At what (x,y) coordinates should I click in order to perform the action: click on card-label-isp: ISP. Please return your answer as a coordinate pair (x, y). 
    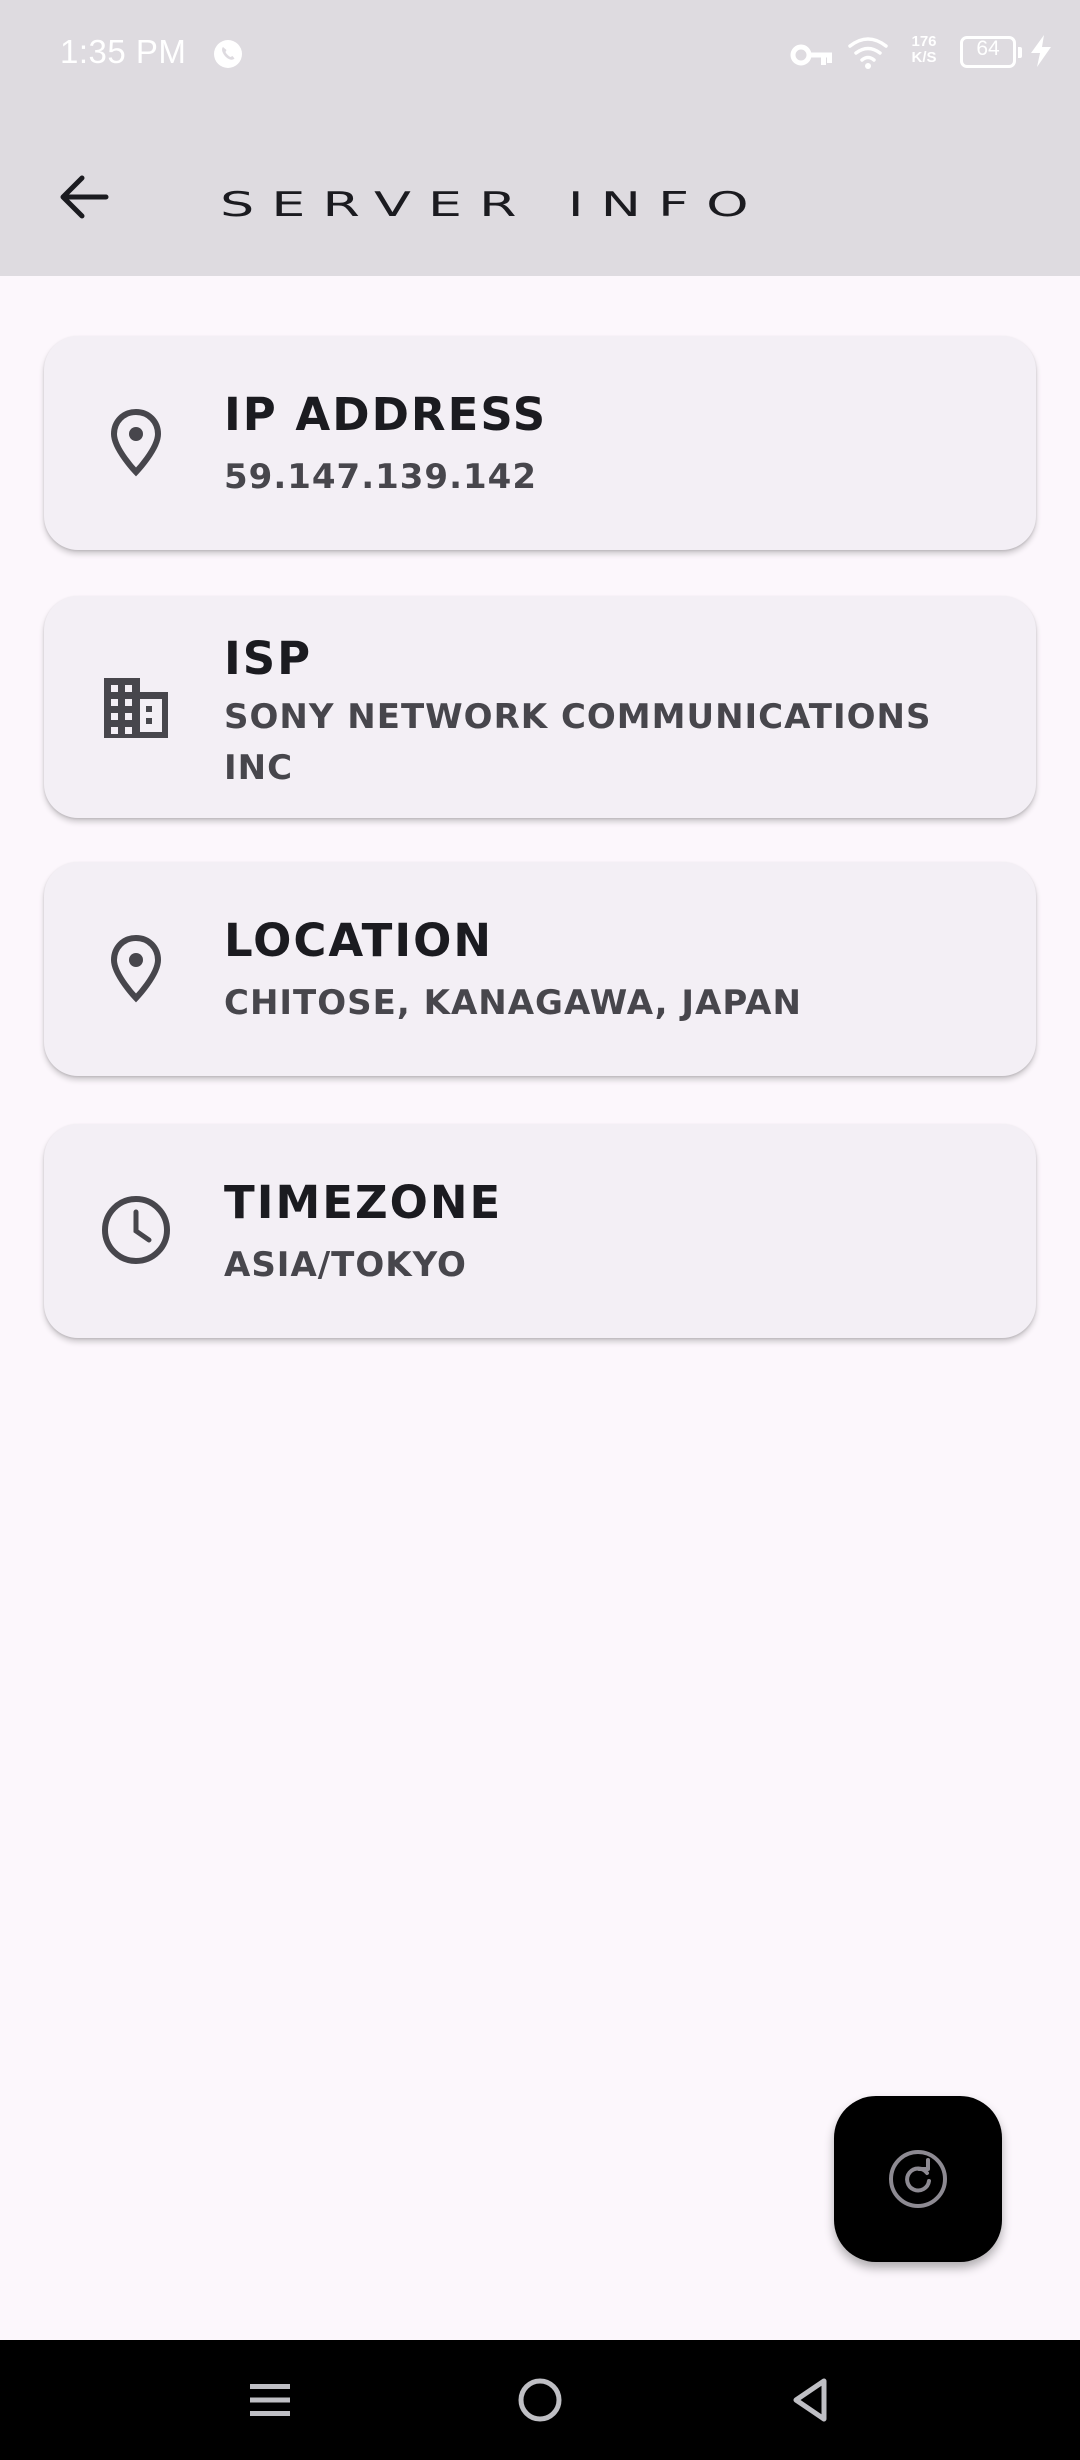
    Looking at the image, I should click on (268, 658).